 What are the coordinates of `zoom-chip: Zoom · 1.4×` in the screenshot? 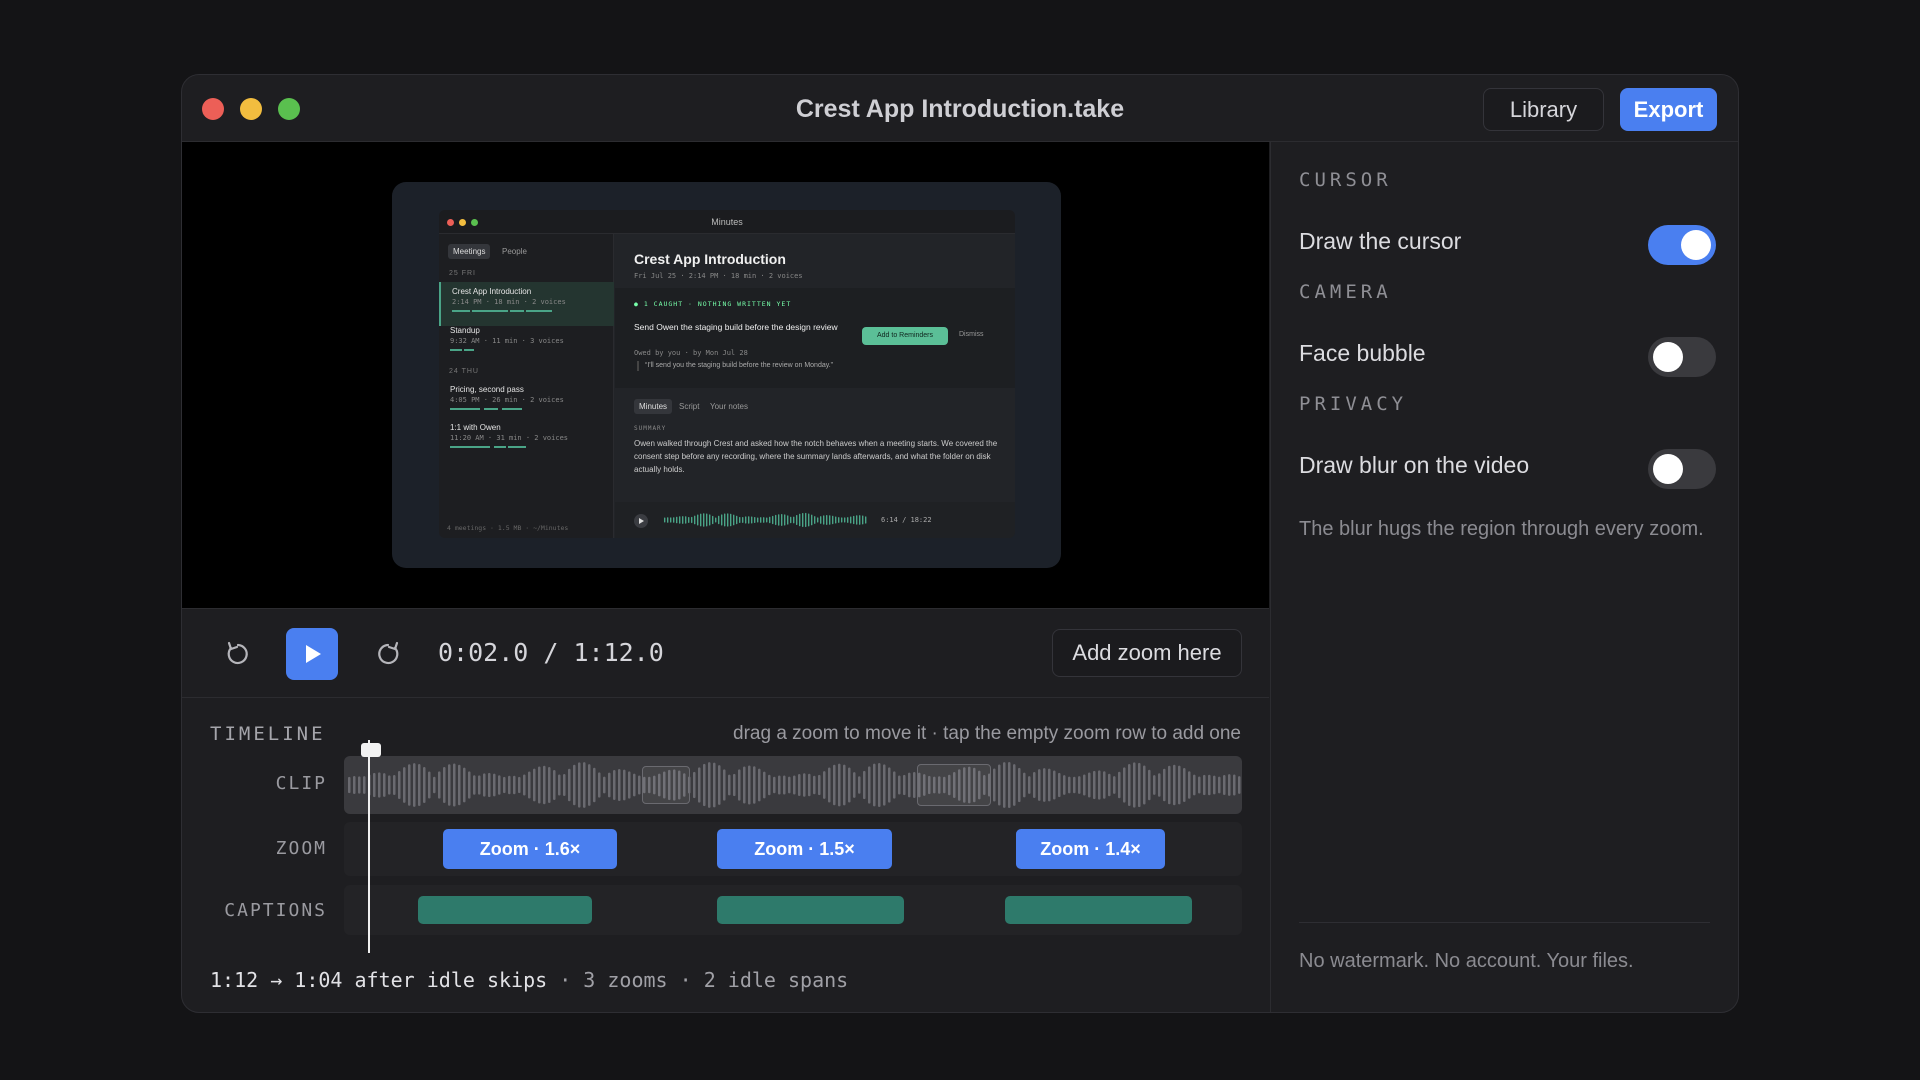 It's located at (1090, 849).